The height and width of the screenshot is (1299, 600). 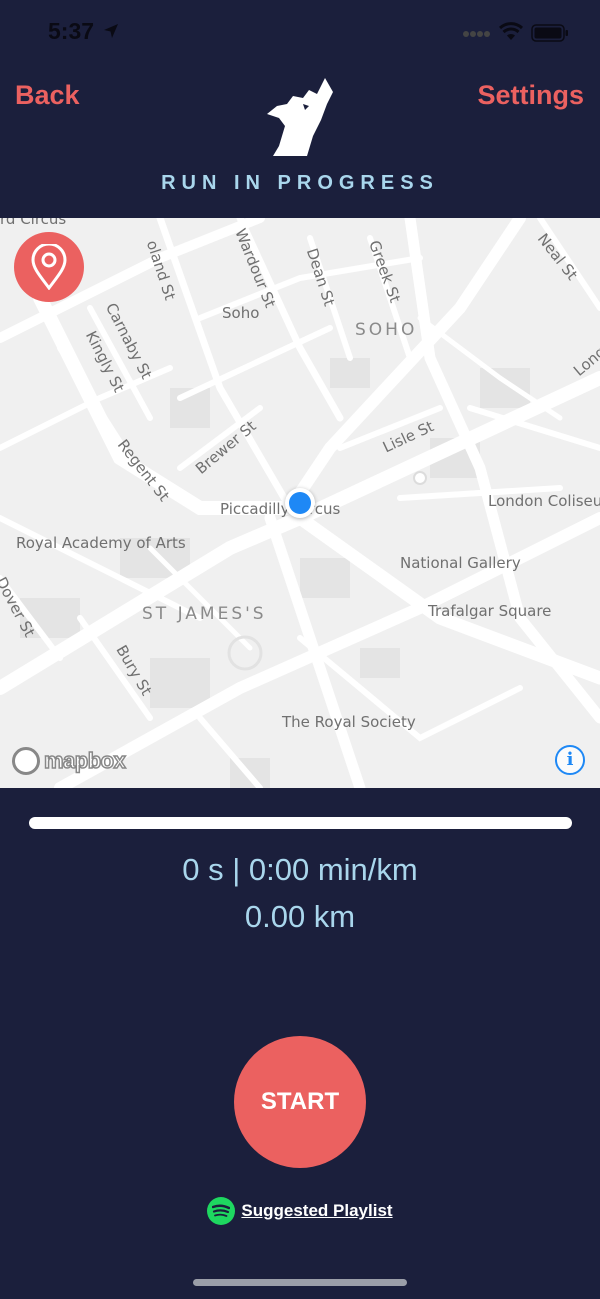 What do you see at coordinates (300, 916) in the screenshot?
I see `distance-readout: 0.00 km` at bounding box center [300, 916].